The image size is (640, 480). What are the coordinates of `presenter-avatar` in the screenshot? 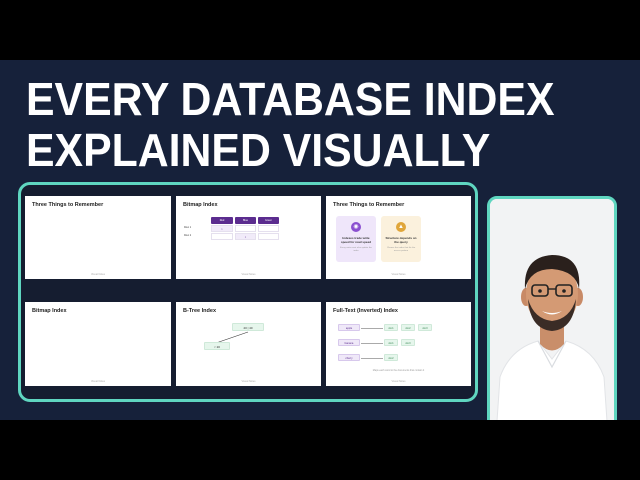 It's located at (552, 309).